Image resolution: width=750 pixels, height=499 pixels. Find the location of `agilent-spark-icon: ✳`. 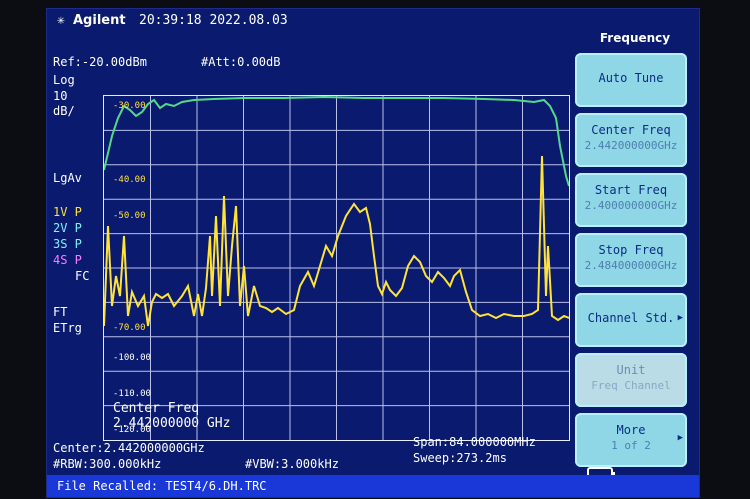

agilent-spark-icon: ✳ is located at coordinates (61, 20).